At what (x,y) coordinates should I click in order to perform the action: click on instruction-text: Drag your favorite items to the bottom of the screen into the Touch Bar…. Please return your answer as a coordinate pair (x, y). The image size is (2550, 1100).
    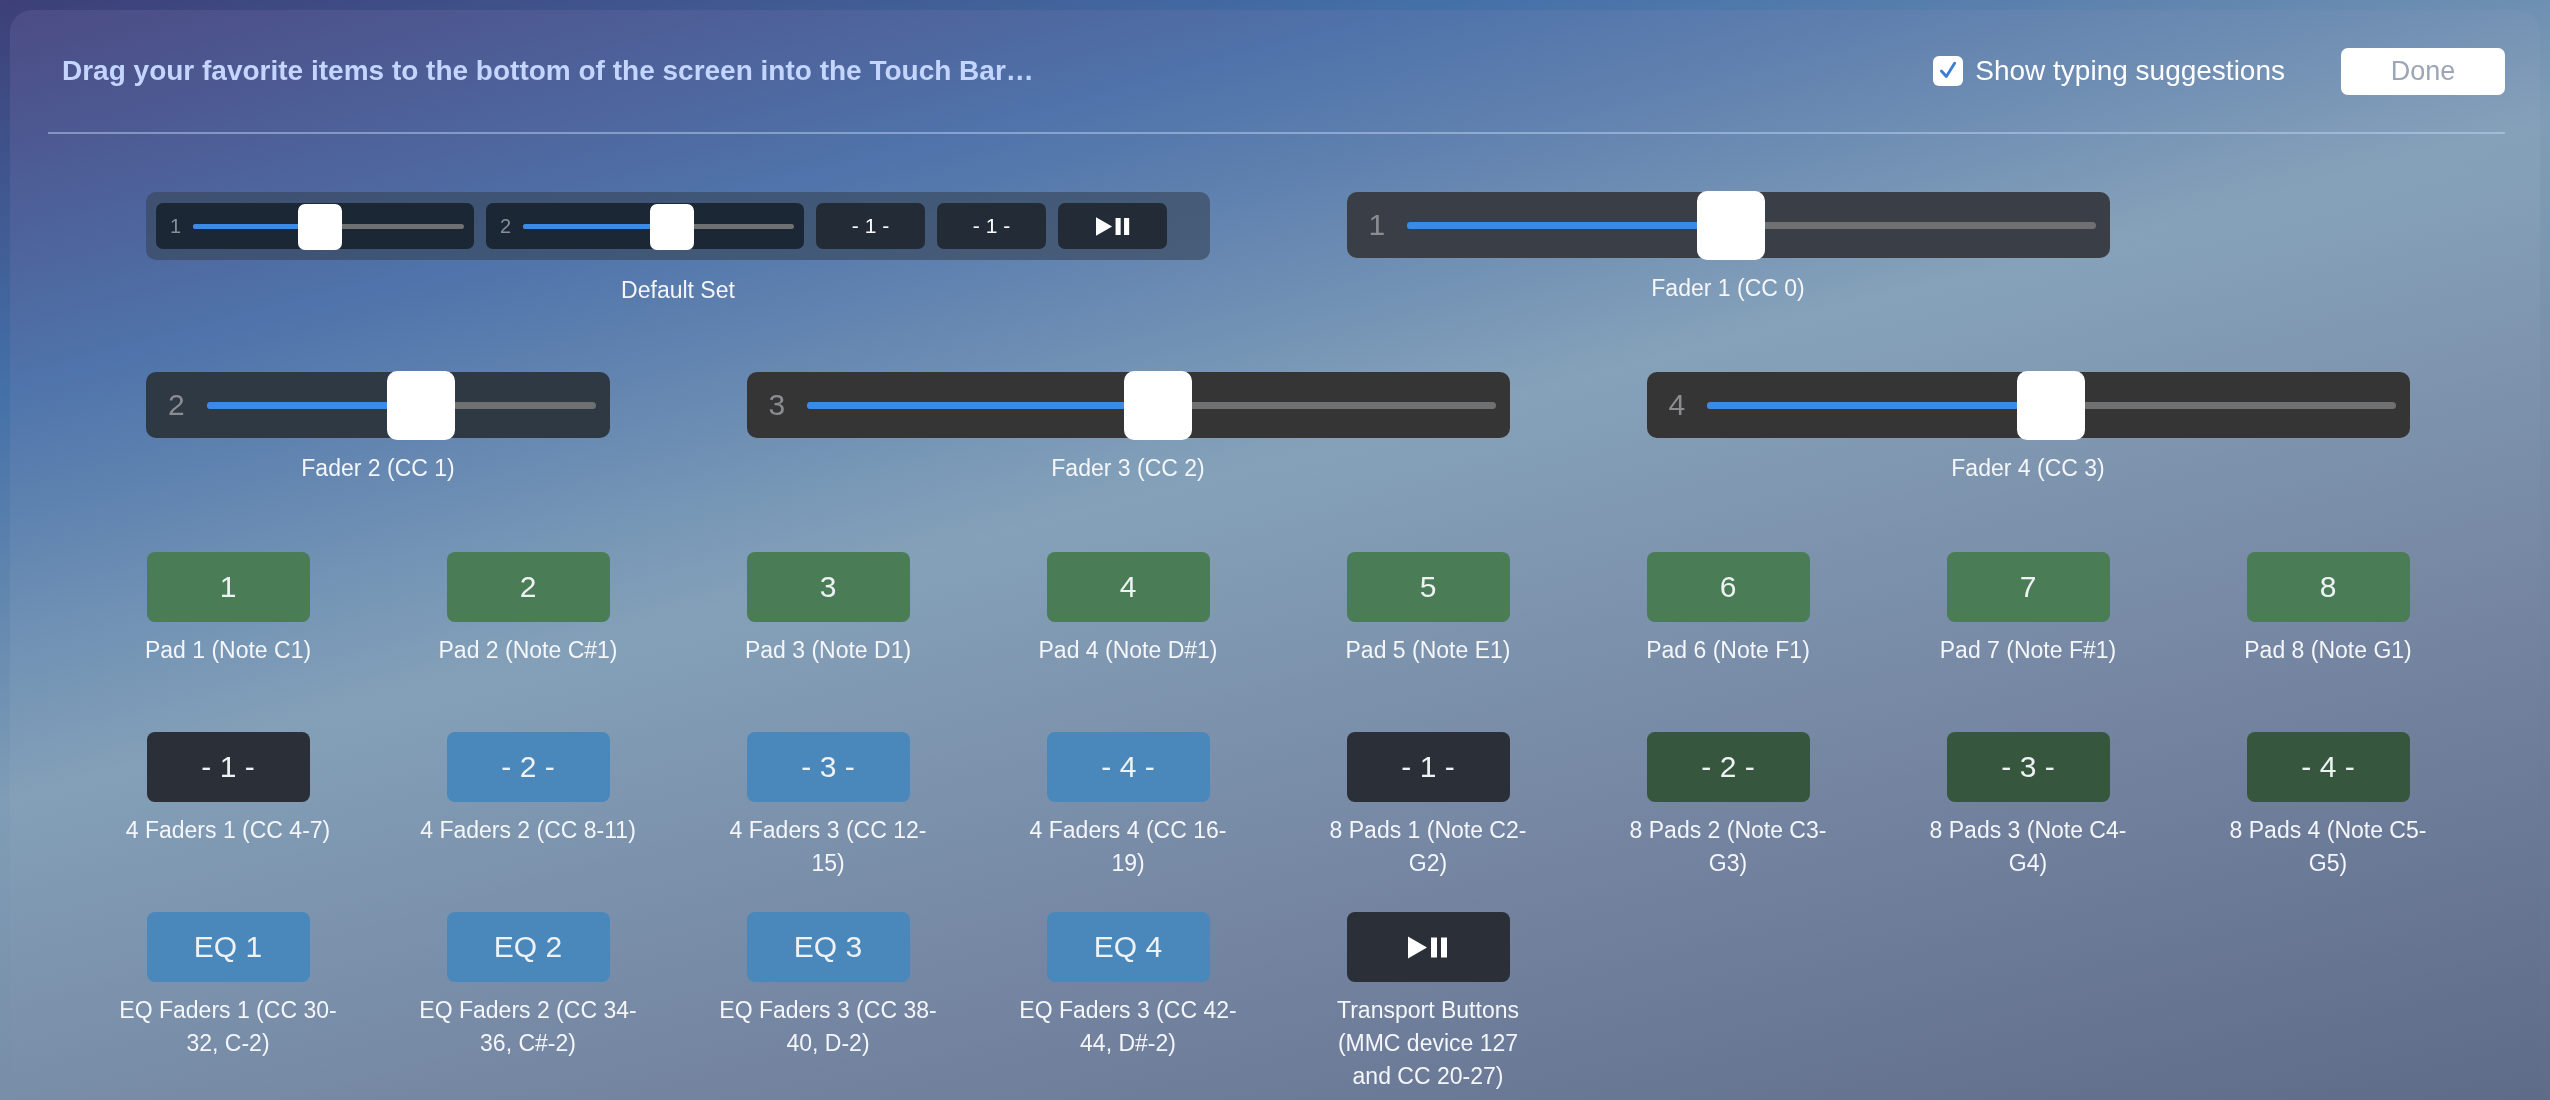
    Looking at the image, I should click on (548, 71).